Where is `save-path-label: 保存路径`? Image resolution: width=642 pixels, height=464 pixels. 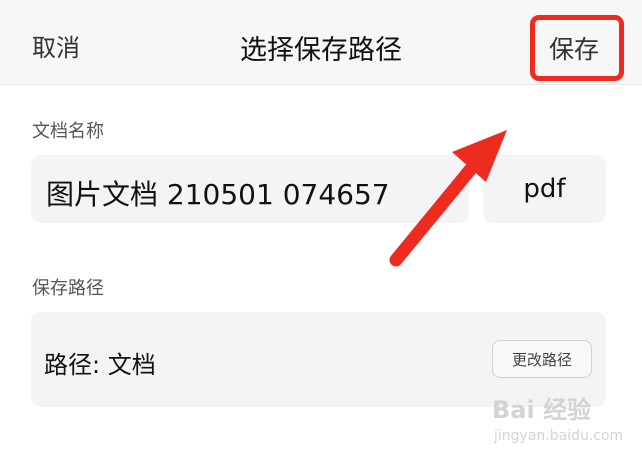
save-path-label: 保存路径 is located at coordinates (68, 288).